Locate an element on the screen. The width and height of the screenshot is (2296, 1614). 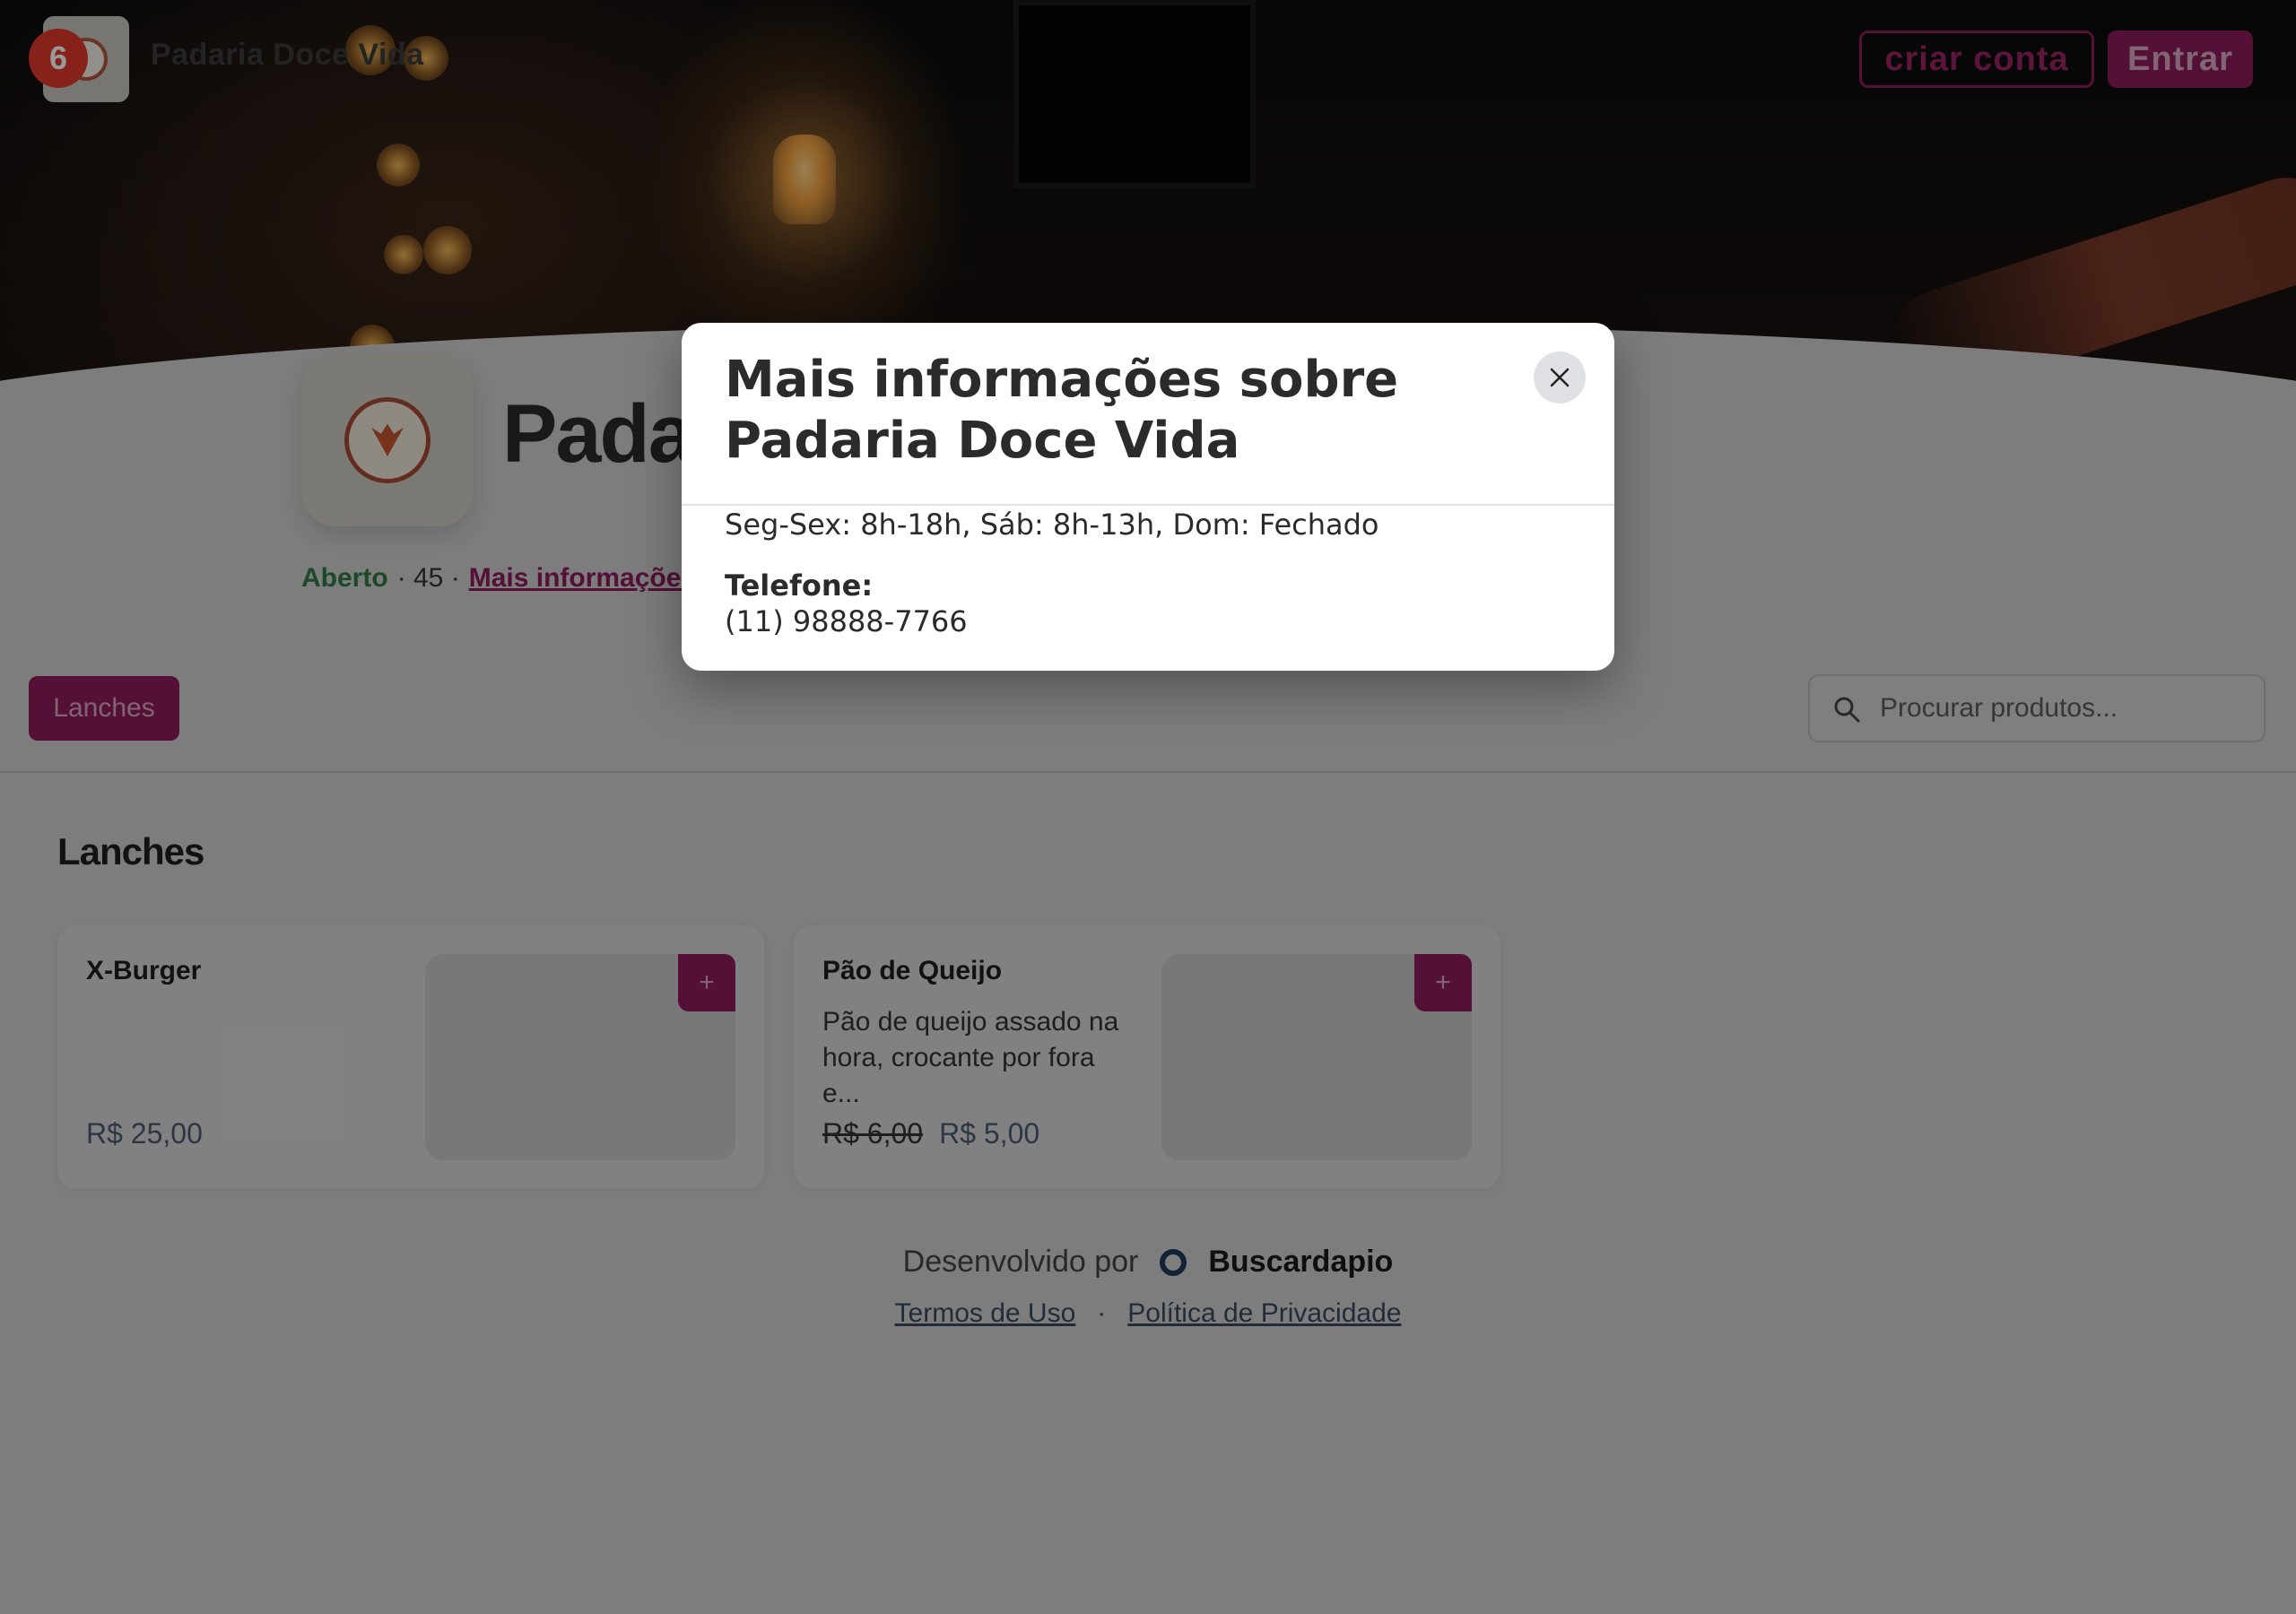
modal-separator is located at coordinates (1148, 505).